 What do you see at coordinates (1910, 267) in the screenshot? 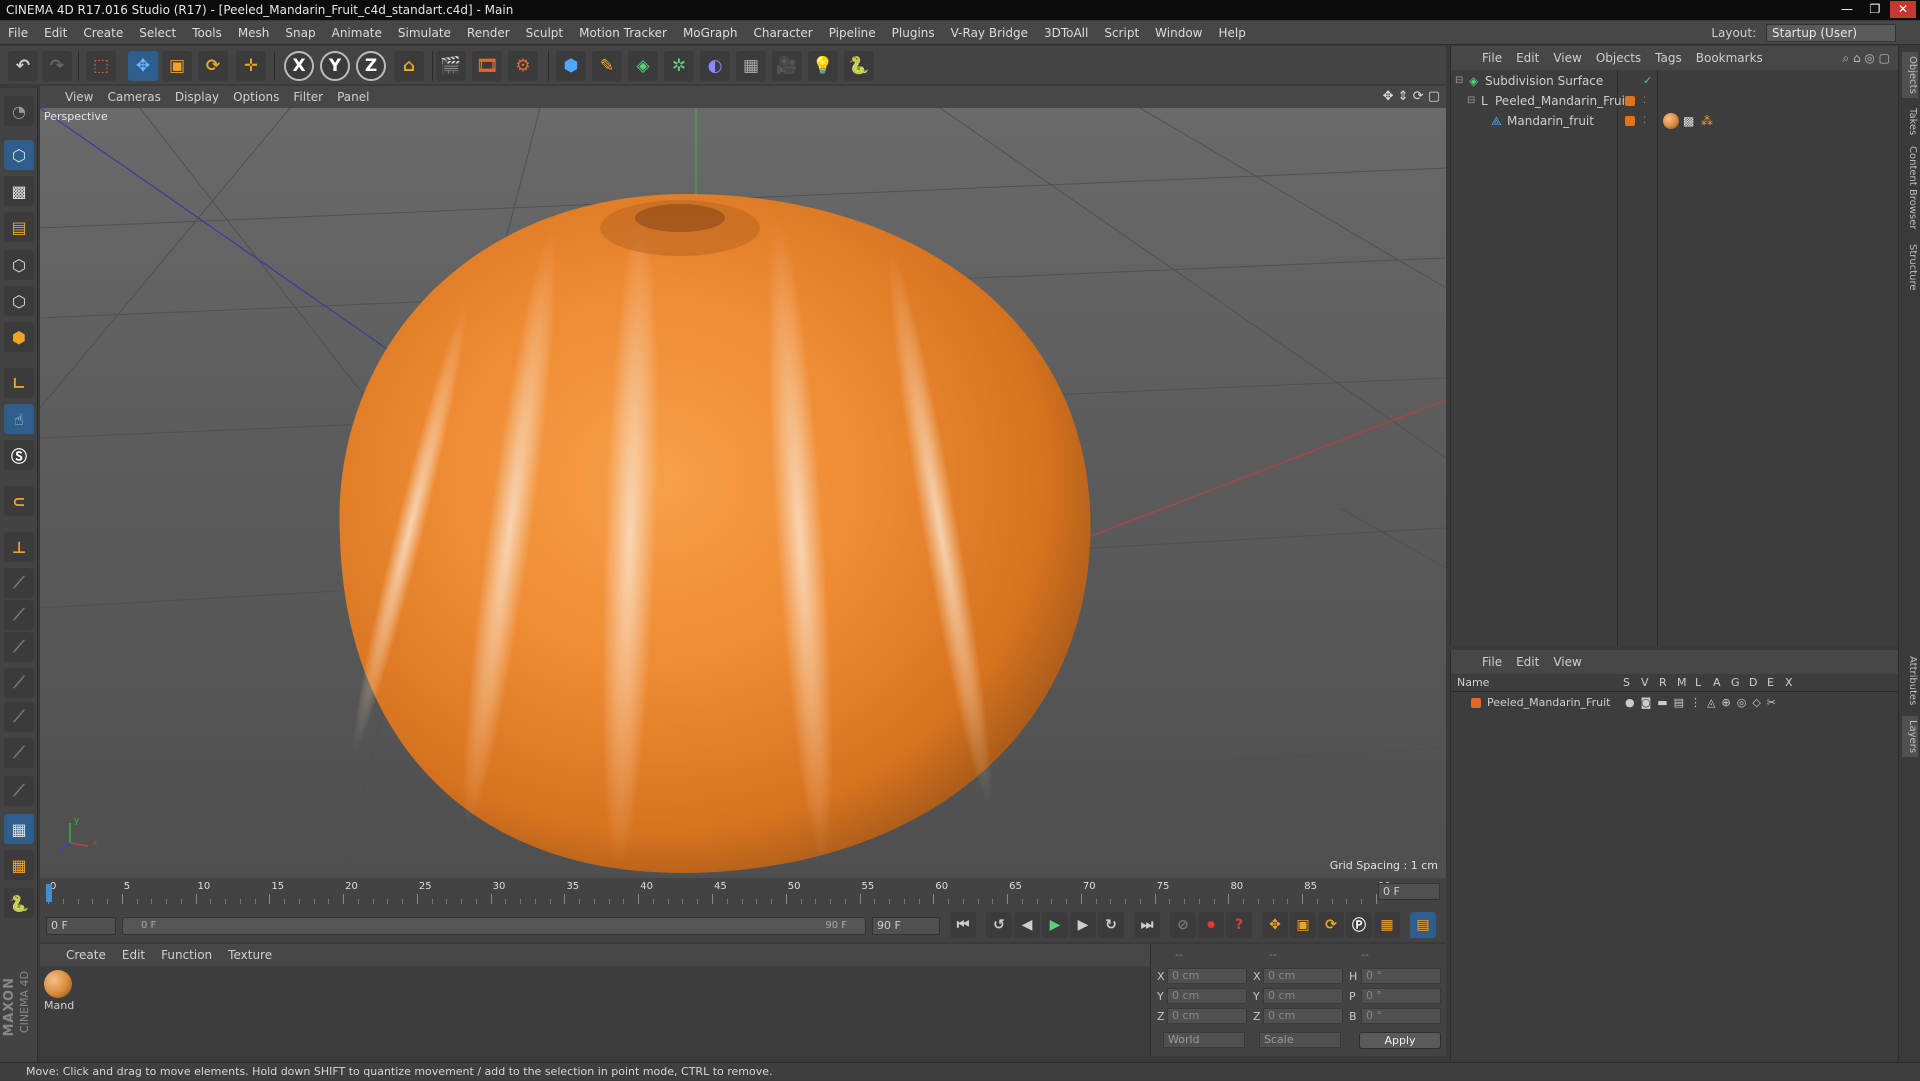
I see `tab-structure: Structure` at bounding box center [1910, 267].